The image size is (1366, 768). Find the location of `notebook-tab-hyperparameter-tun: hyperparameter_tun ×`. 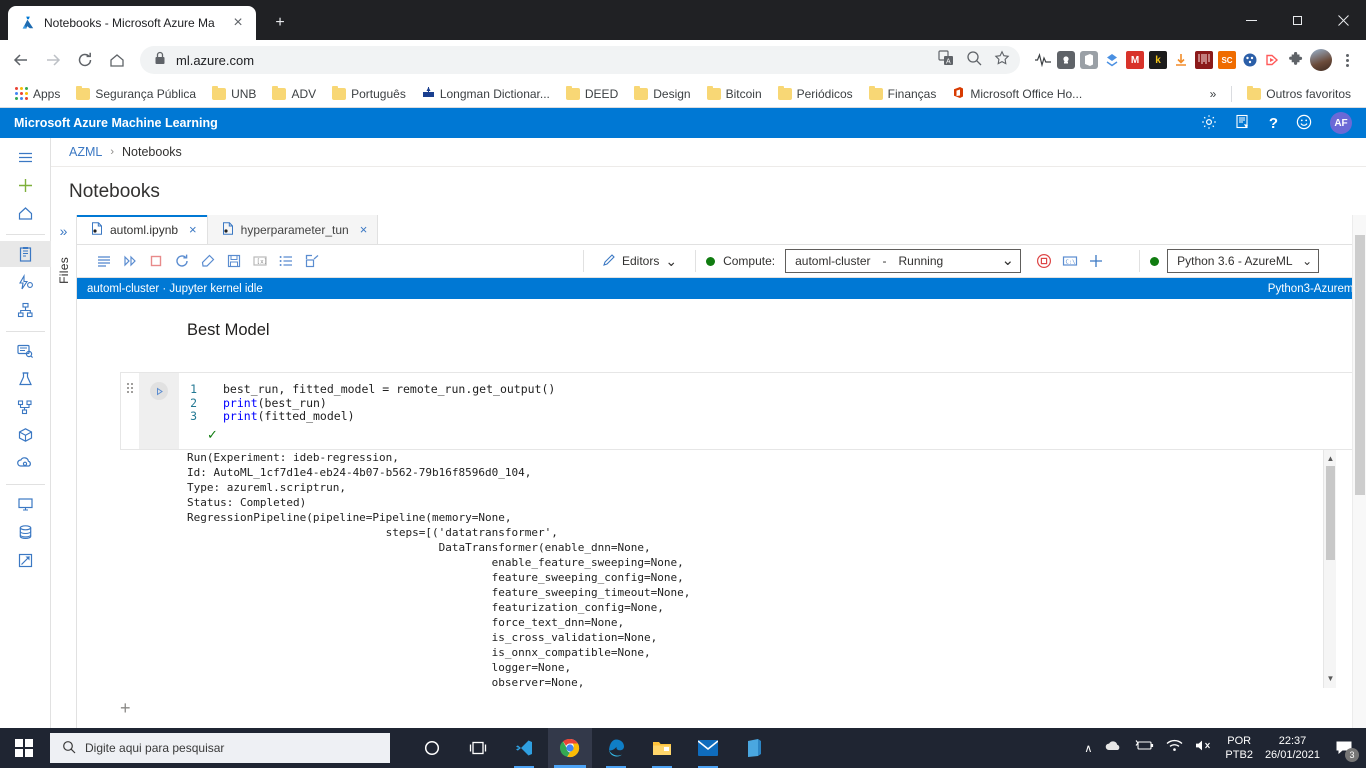

notebook-tab-hyperparameter-tun: hyperparameter_tun × is located at coordinates (293, 229).